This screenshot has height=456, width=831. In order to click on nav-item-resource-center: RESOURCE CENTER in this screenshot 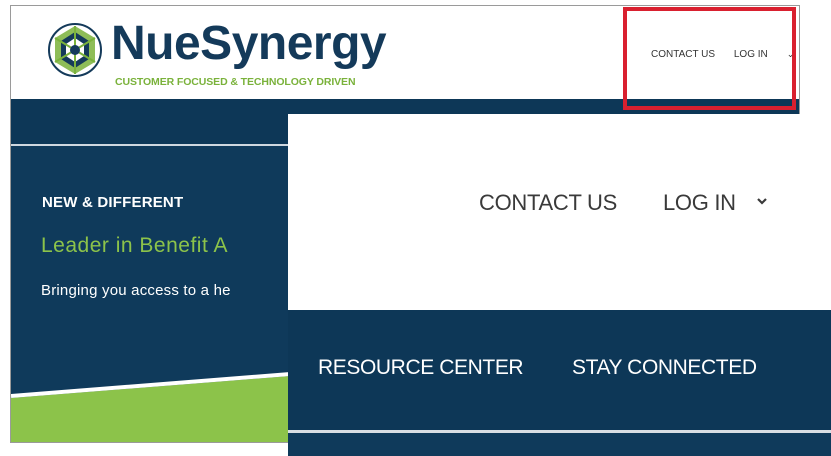, I will do `click(421, 368)`.